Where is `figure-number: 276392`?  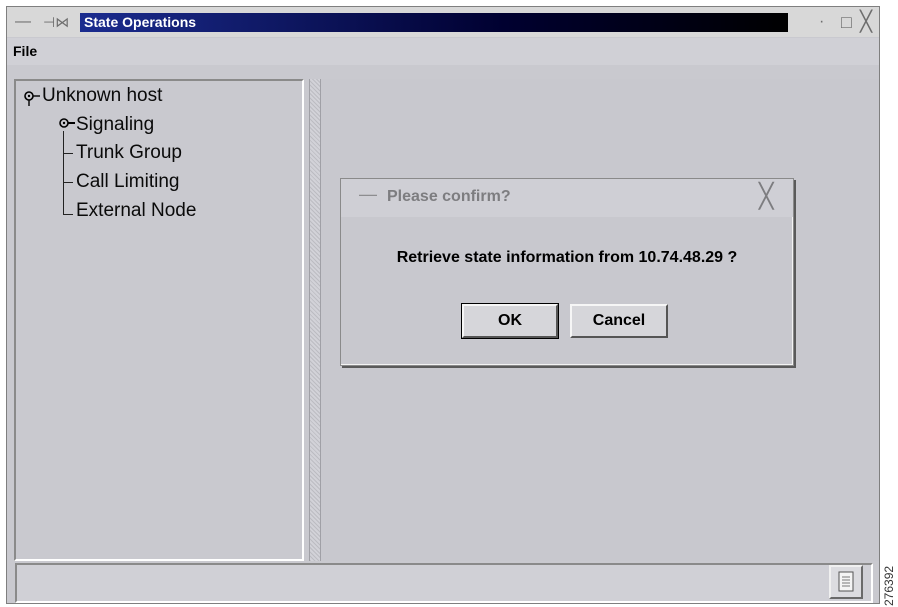
figure-number: 276392 is located at coordinates (889, 585).